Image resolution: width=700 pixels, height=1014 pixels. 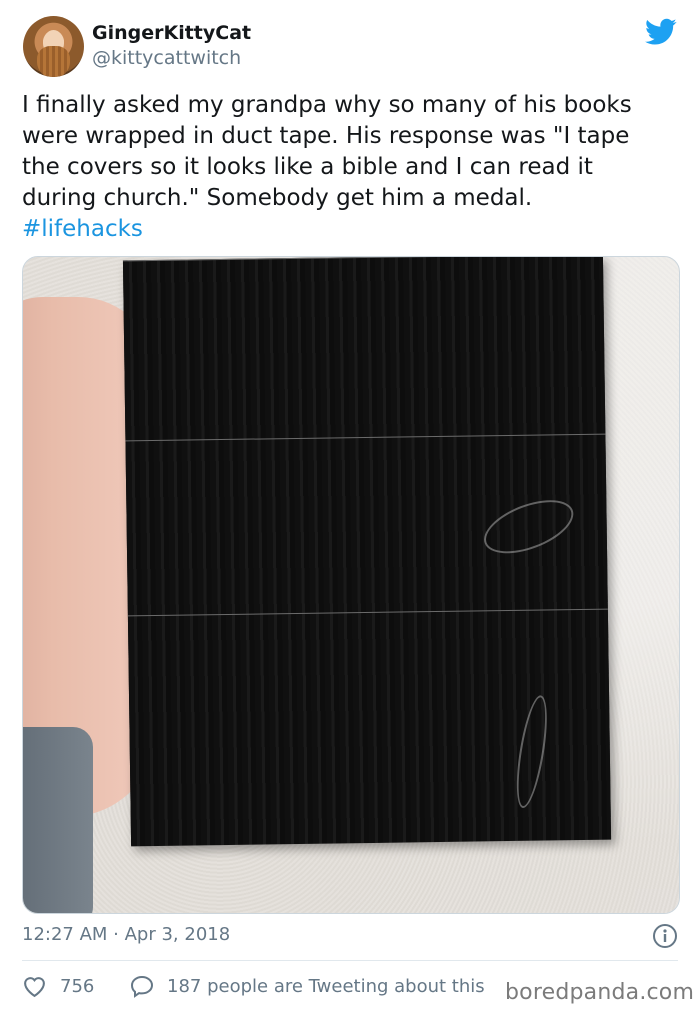 What do you see at coordinates (58, 820) in the screenshot?
I see `photo-sleeve` at bounding box center [58, 820].